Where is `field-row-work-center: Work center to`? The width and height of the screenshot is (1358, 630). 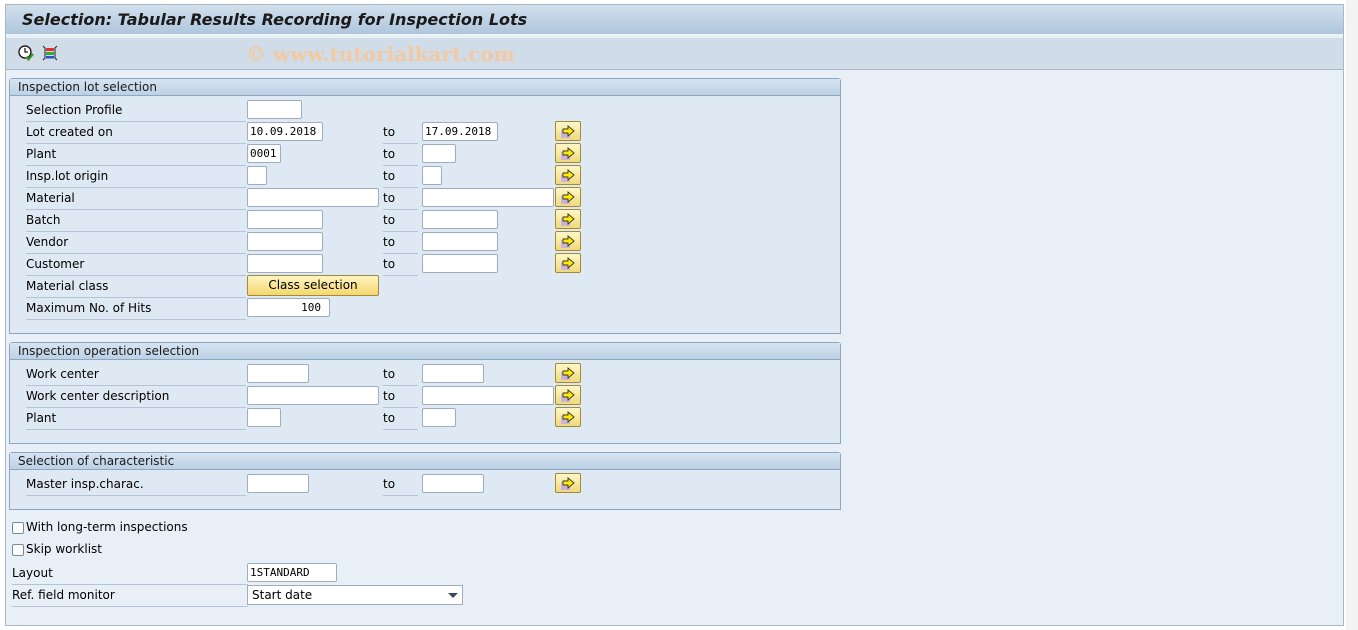
field-row-work-center: Work center to is located at coordinates (425, 374).